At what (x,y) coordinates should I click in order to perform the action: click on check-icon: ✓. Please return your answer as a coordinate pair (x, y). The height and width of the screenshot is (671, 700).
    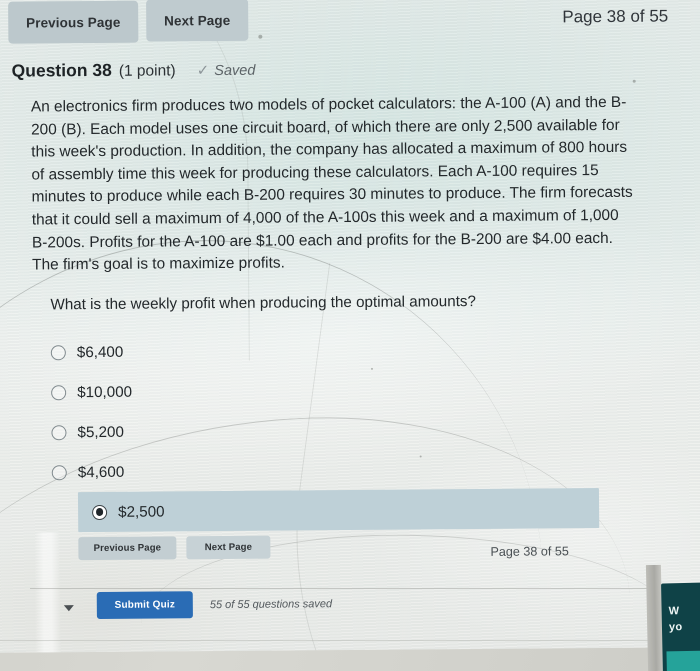
    Looking at the image, I should click on (203, 71).